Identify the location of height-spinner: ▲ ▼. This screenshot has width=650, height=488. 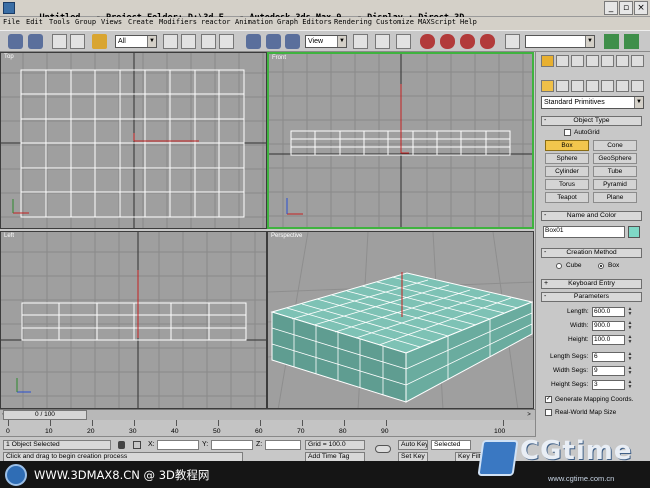
(630, 340).